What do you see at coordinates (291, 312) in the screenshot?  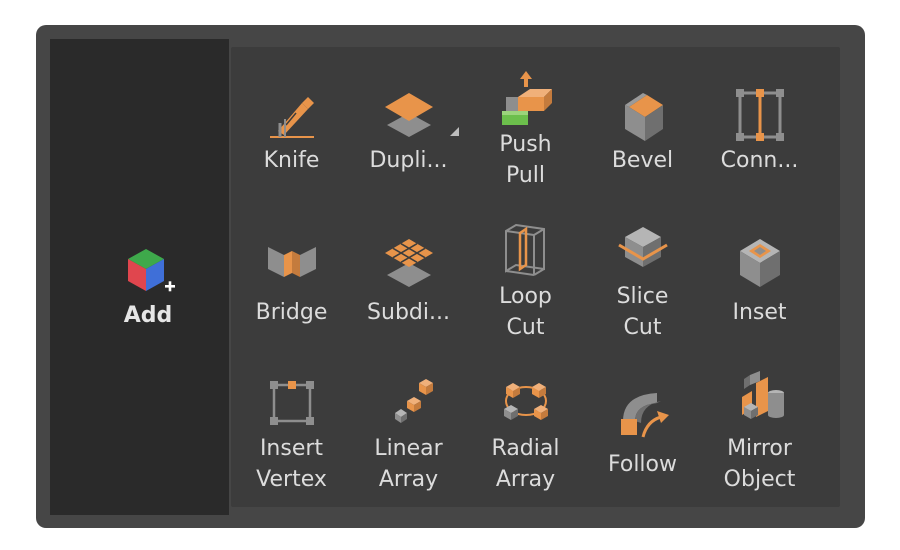 I see `bridge-label: Bridge` at bounding box center [291, 312].